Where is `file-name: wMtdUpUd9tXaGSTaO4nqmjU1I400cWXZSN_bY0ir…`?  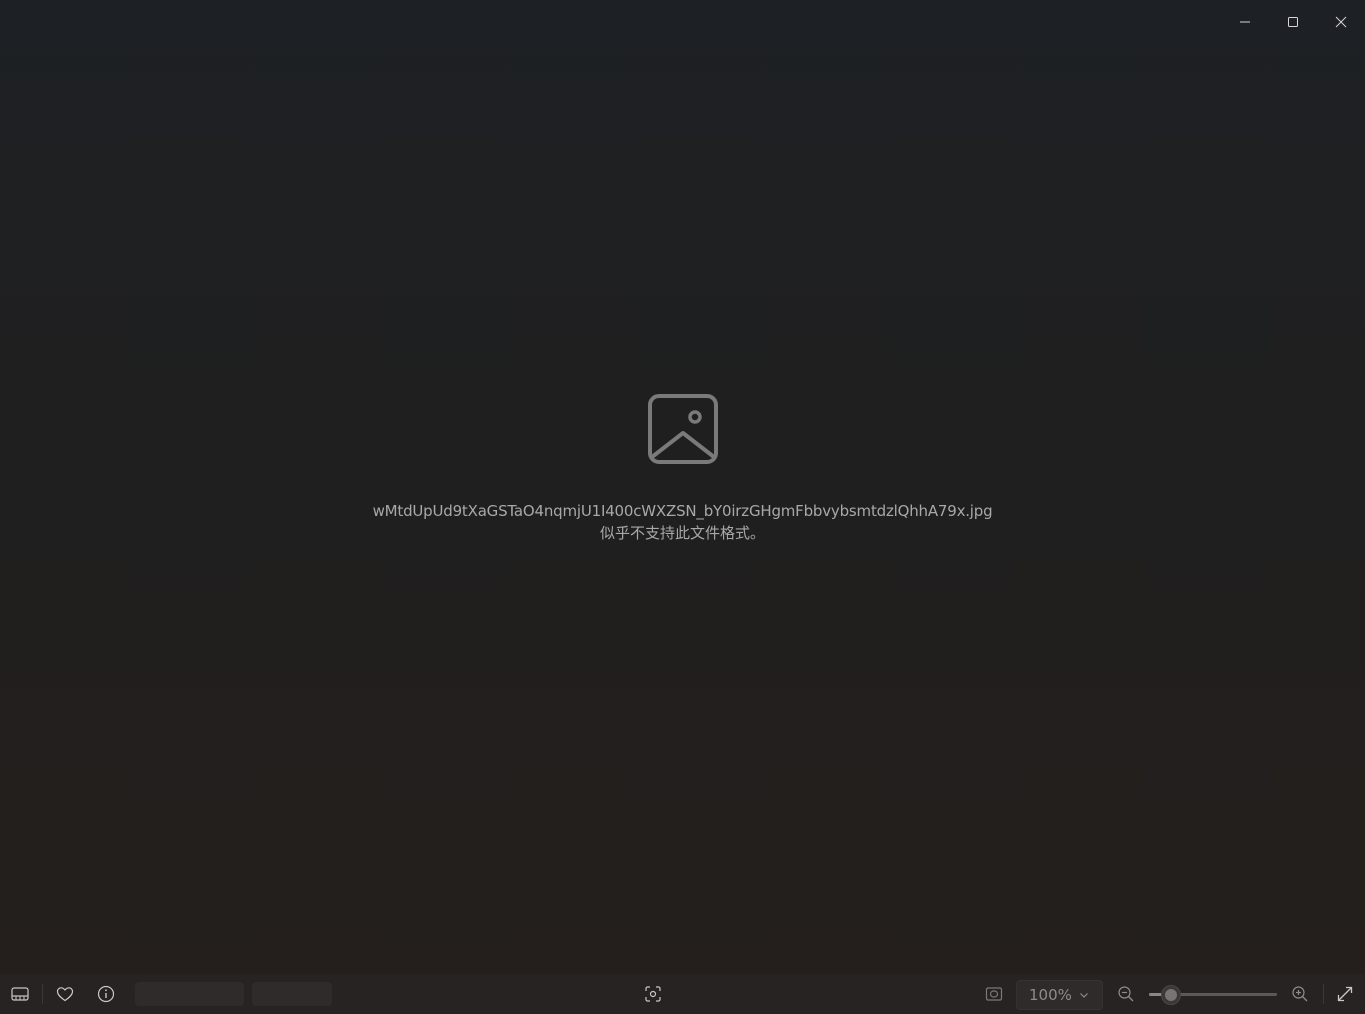
file-name: wMtdUpUd9tXaGSTaO4nqmjU1I400cWXZSN_bY0ir… is located at coordinates (682, 511).